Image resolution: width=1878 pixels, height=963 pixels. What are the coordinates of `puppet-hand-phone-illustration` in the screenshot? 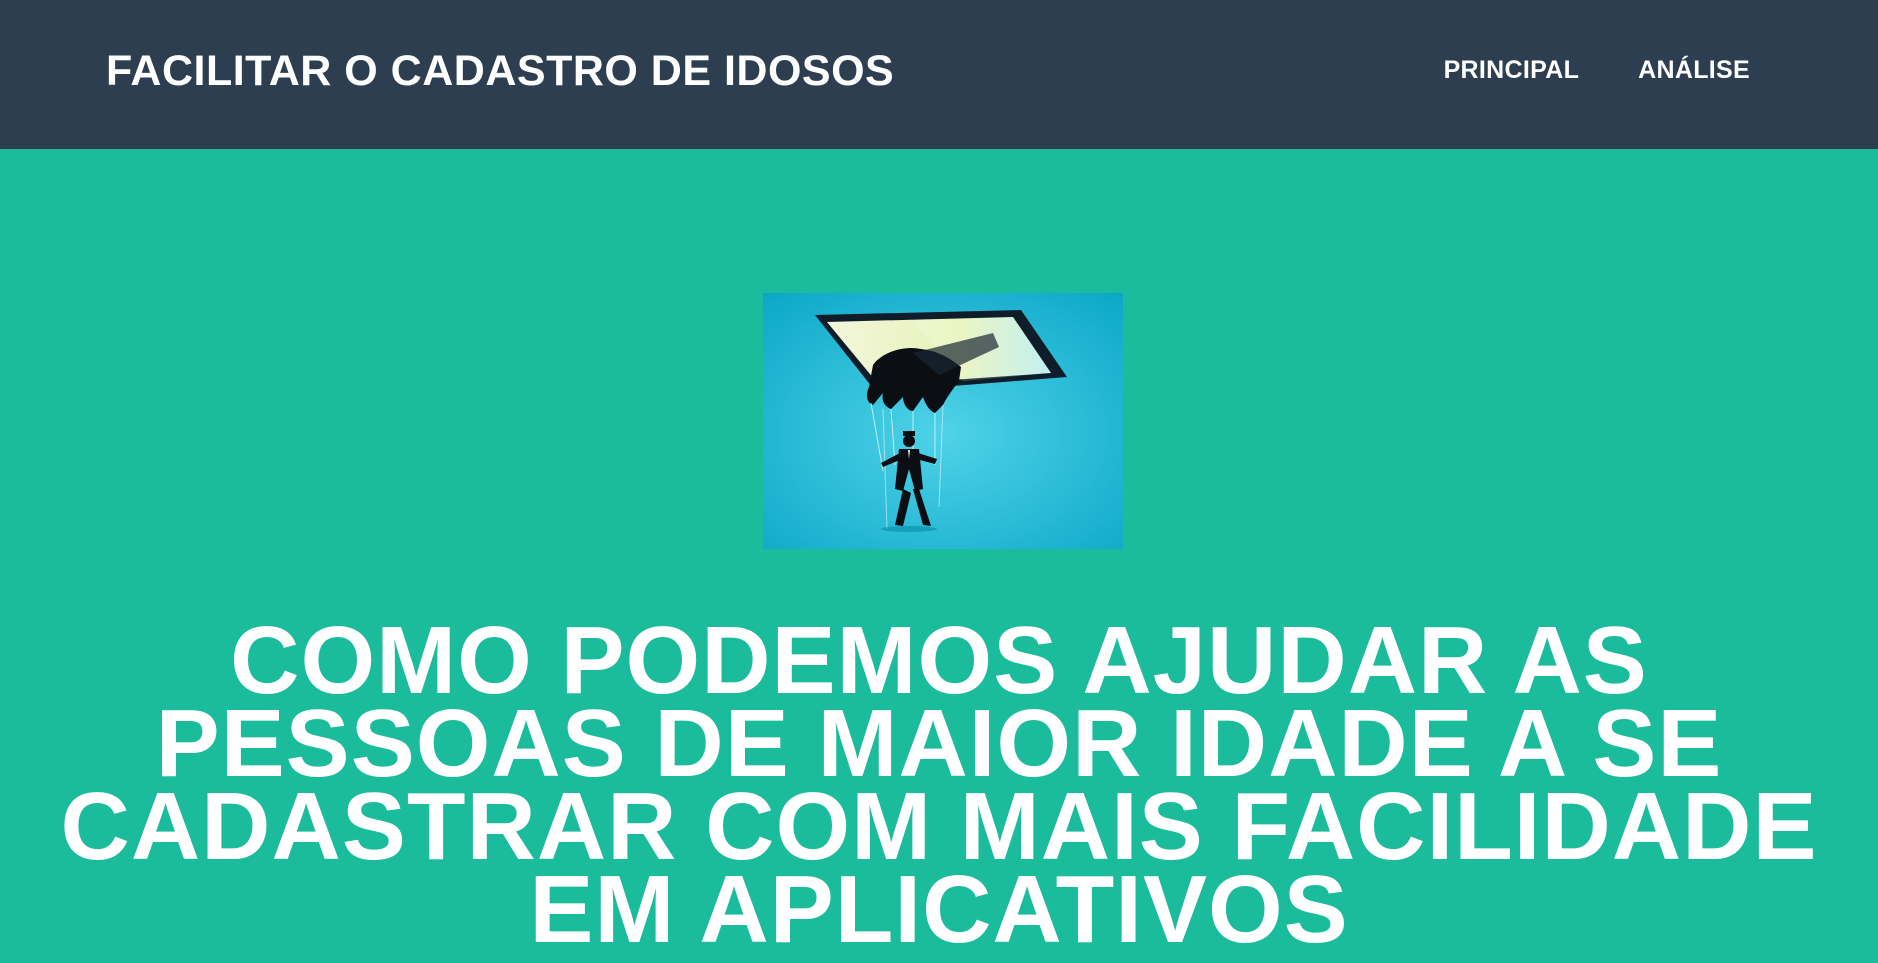 It's located at (943, 421).